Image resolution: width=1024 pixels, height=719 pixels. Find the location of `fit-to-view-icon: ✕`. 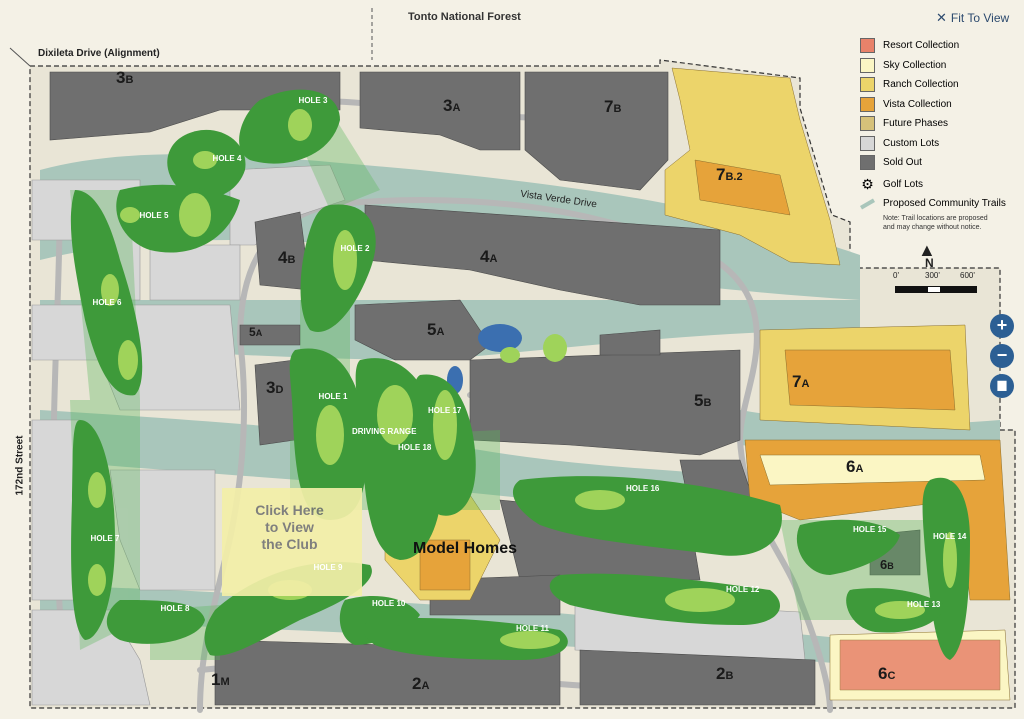

fit-to-view-icon: ✕ is located at coordinates (941, 17).